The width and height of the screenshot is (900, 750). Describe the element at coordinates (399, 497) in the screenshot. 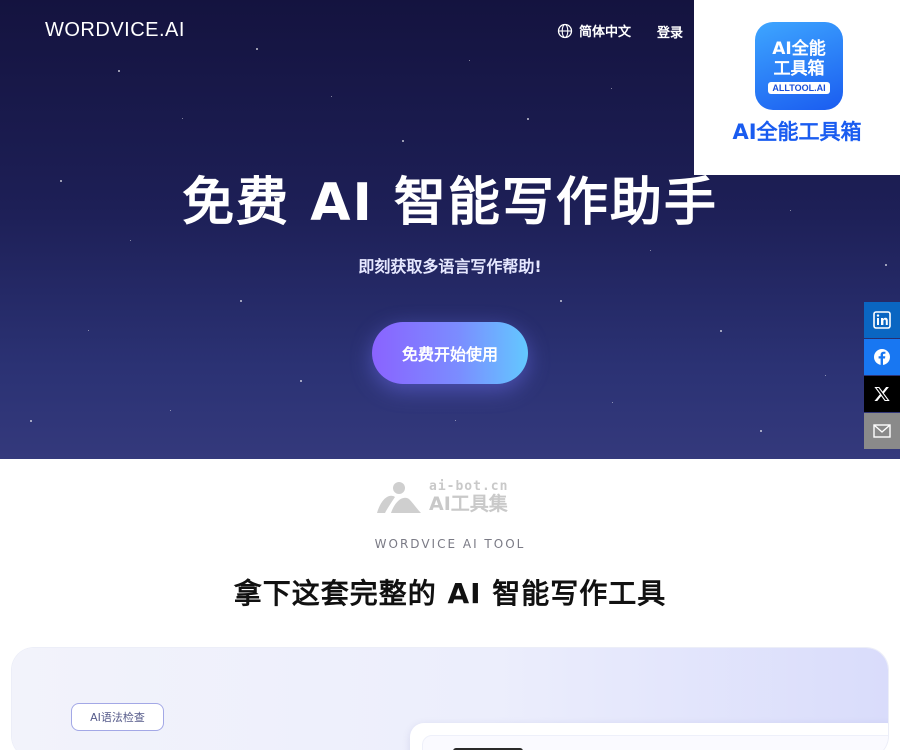

I see `ai-bot-logo-icon` at that location.